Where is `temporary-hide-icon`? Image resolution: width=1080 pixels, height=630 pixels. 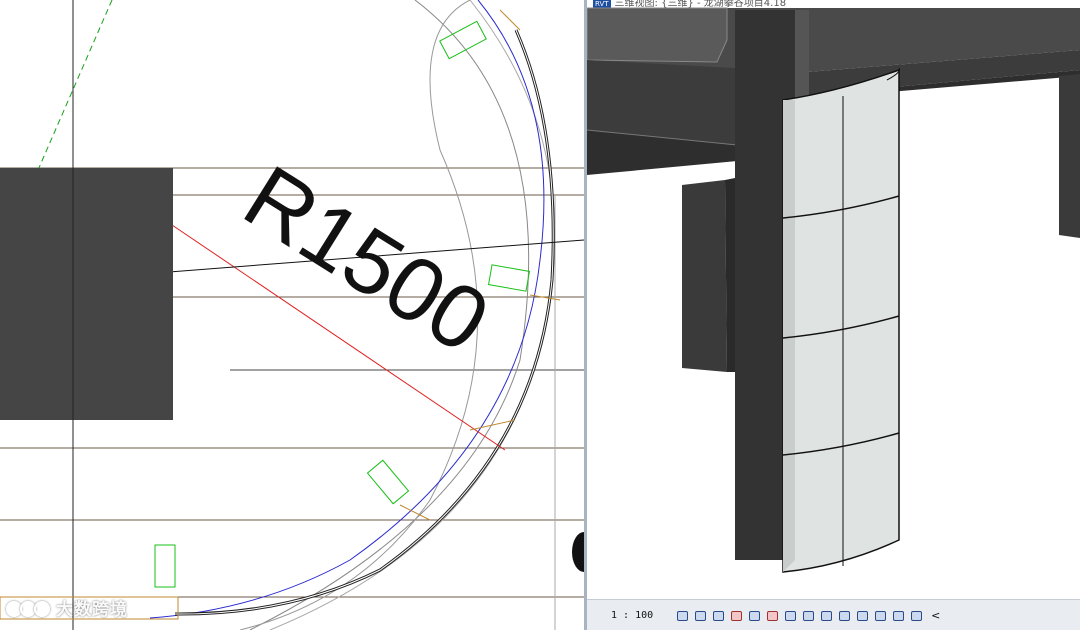
temporary-hide-icon is located at coordinates (808, 615).